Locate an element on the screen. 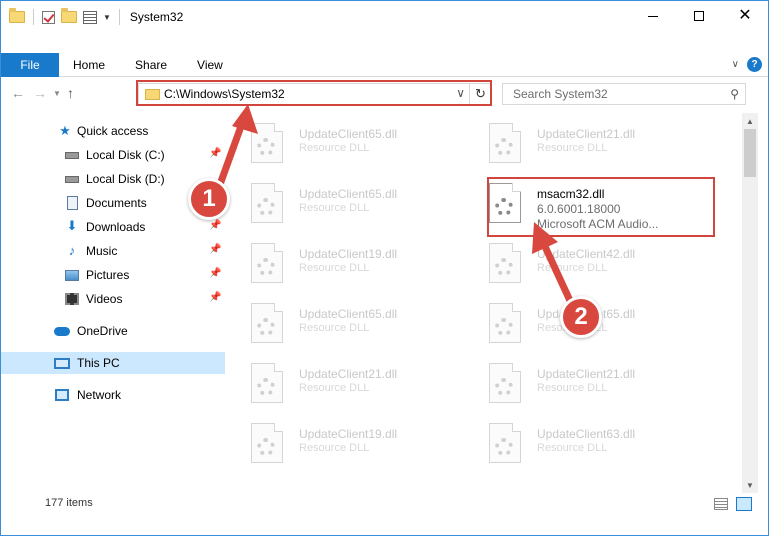 The height and width of the screenshot is (536, 769). scroll-up-icon: ▲ is located at coordinates (750, 121).